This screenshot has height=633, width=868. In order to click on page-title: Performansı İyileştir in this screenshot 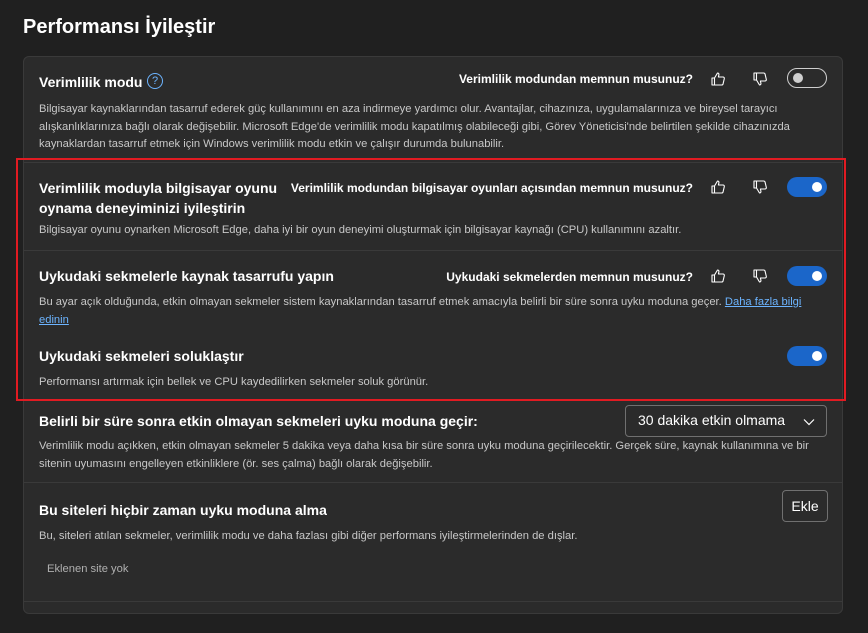, I will do `click(119, 27)`.